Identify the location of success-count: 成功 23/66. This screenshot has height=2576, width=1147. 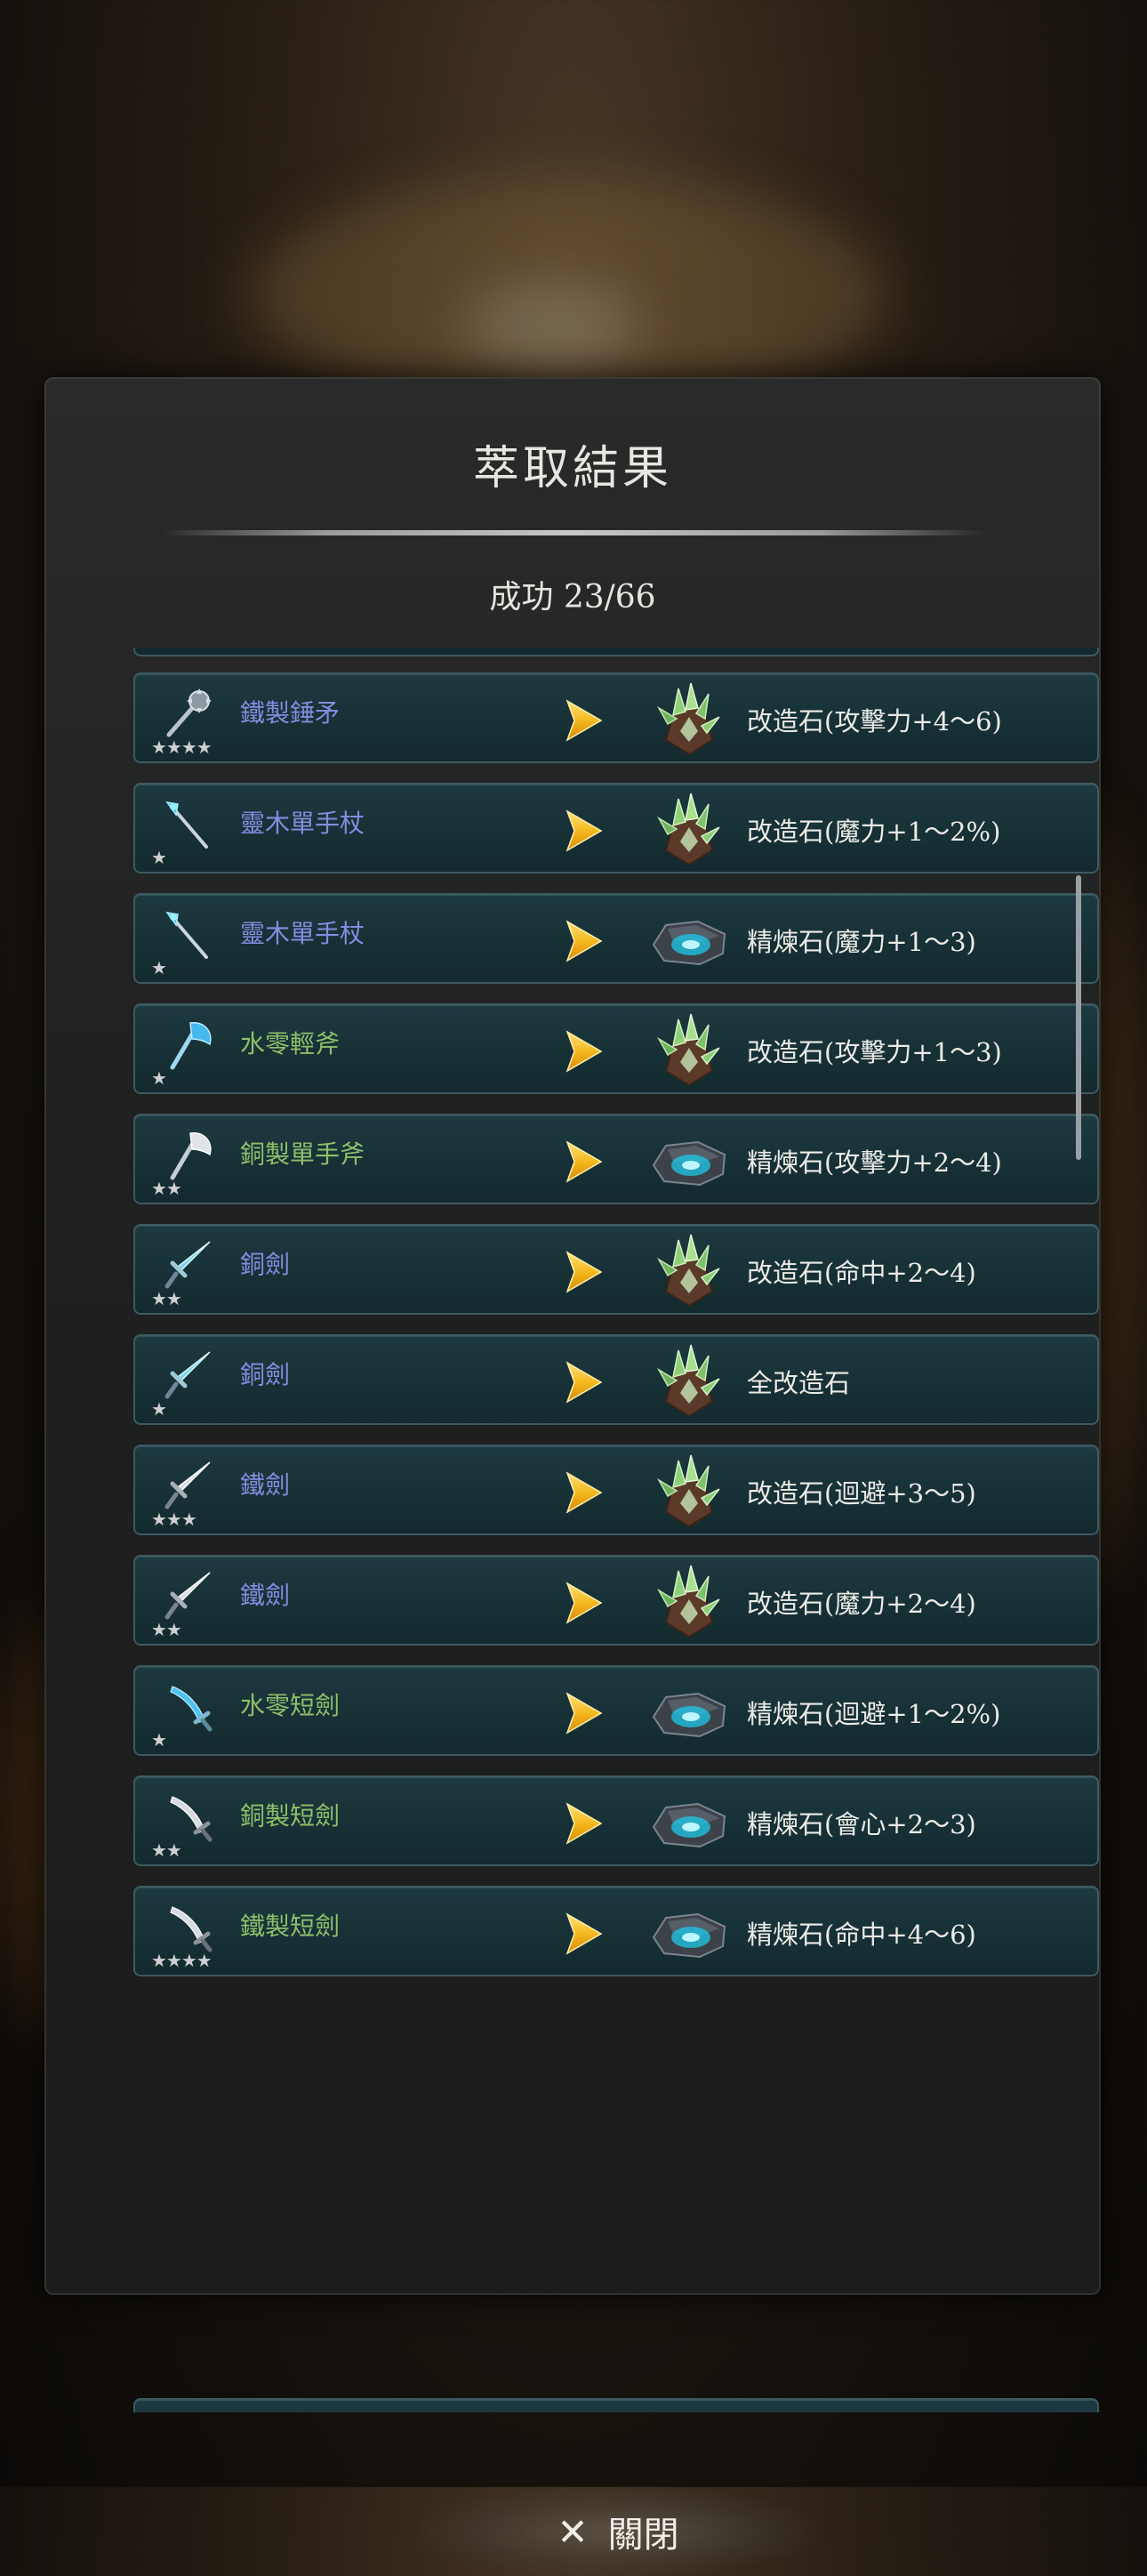
(572, 597).